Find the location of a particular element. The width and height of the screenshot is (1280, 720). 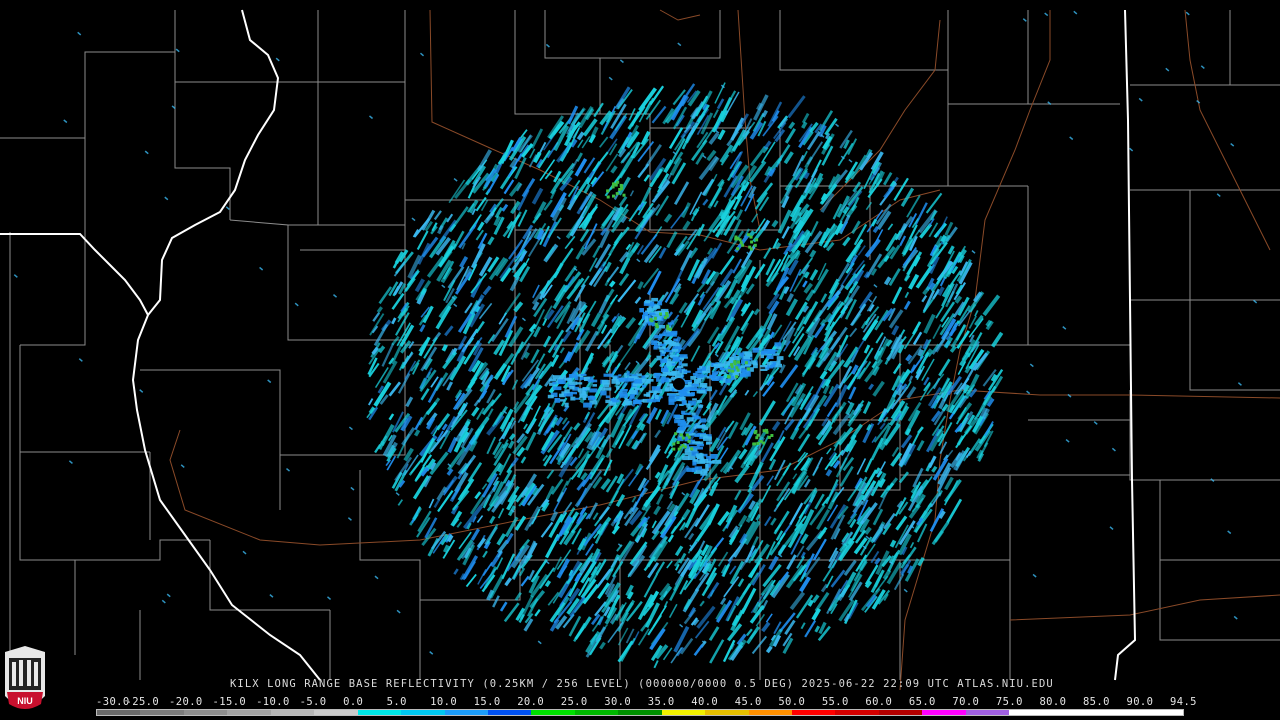

colorbar-tick: 40.0 is located at coordinates (705, 702).